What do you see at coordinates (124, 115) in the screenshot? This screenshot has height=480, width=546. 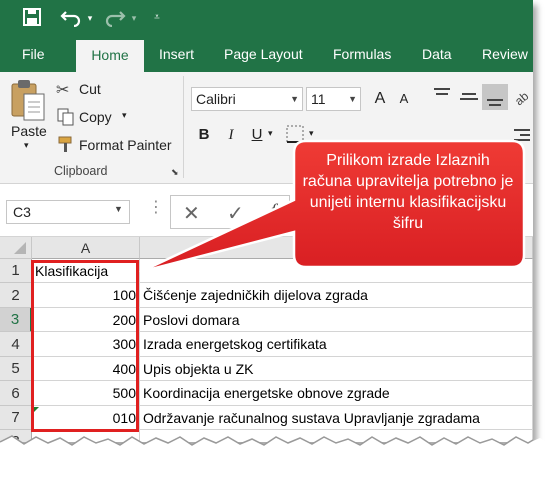 I see `copy-dropdown-icon: ▾` at bounding box center [124, 115].